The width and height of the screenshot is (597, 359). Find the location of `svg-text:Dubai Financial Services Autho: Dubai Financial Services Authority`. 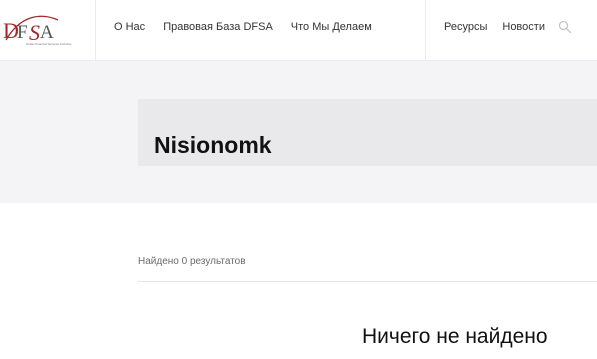

svg-text:Dubai Financial Services Autho: Dubai Financial Services Authority is located at coordinates (49, 44).